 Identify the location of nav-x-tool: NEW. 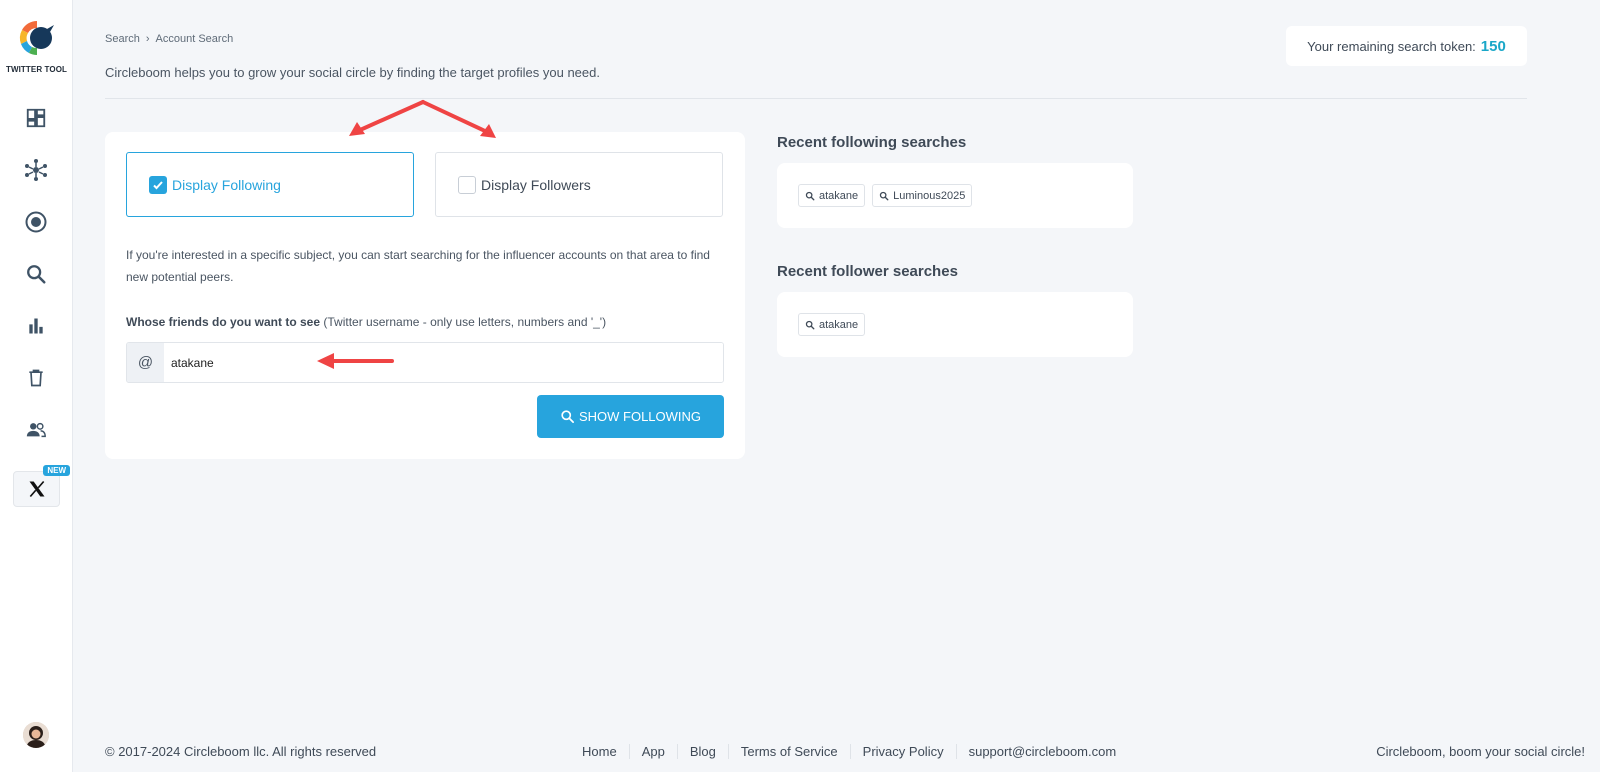
(41, 486).